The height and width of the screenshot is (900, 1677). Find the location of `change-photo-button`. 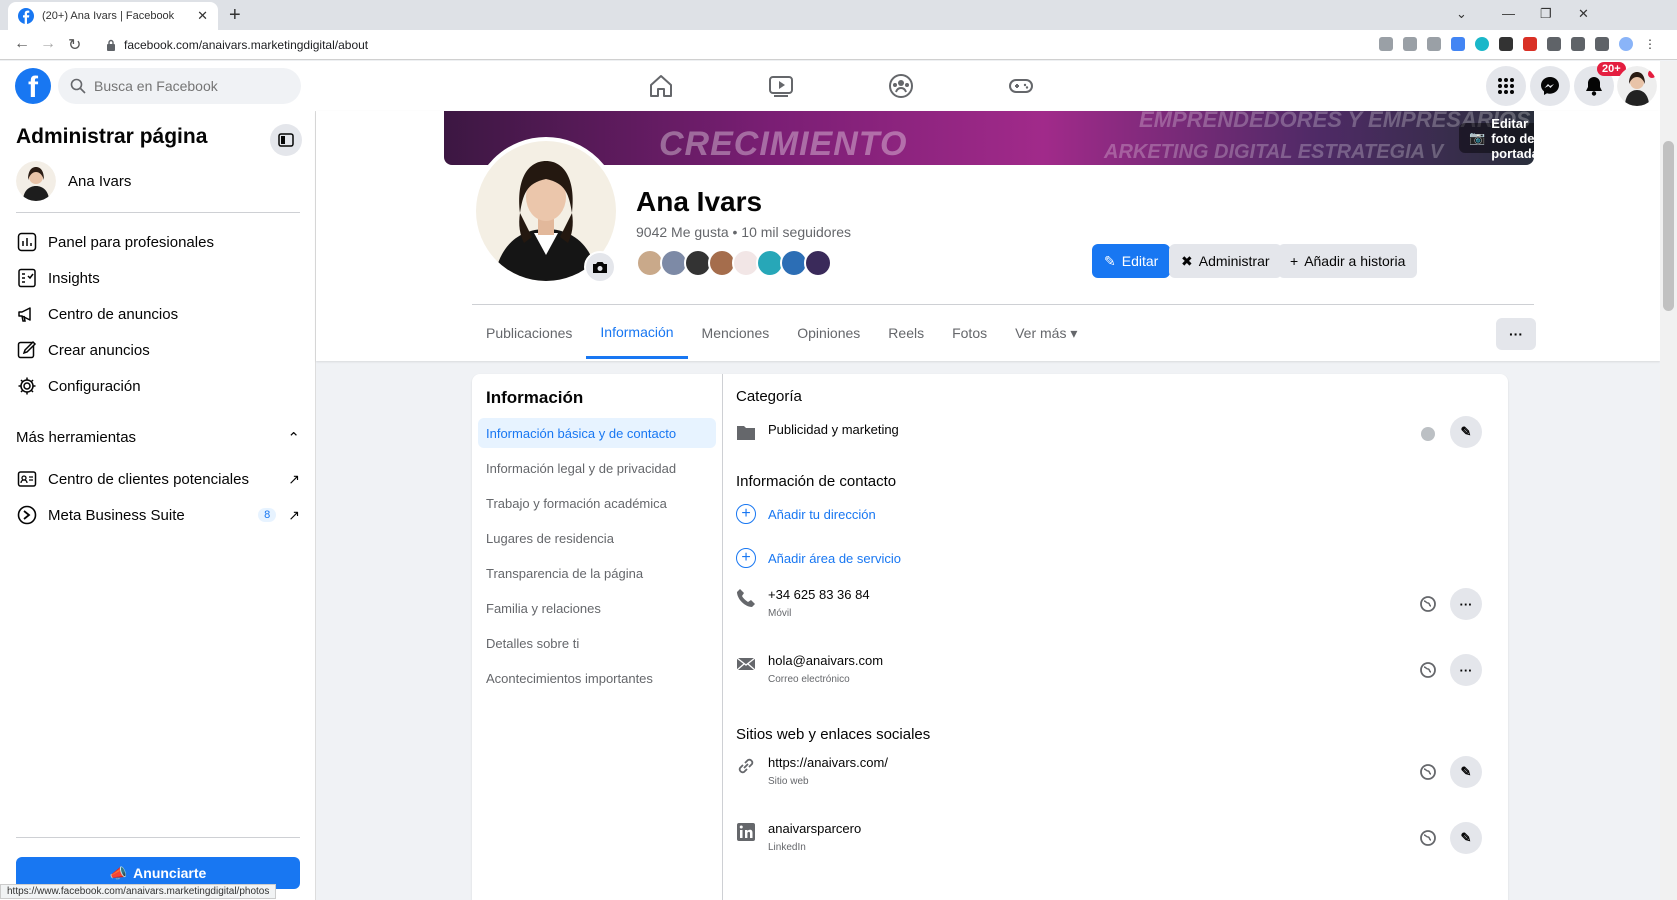

change-photo-button is located at coordinates (600, 267).